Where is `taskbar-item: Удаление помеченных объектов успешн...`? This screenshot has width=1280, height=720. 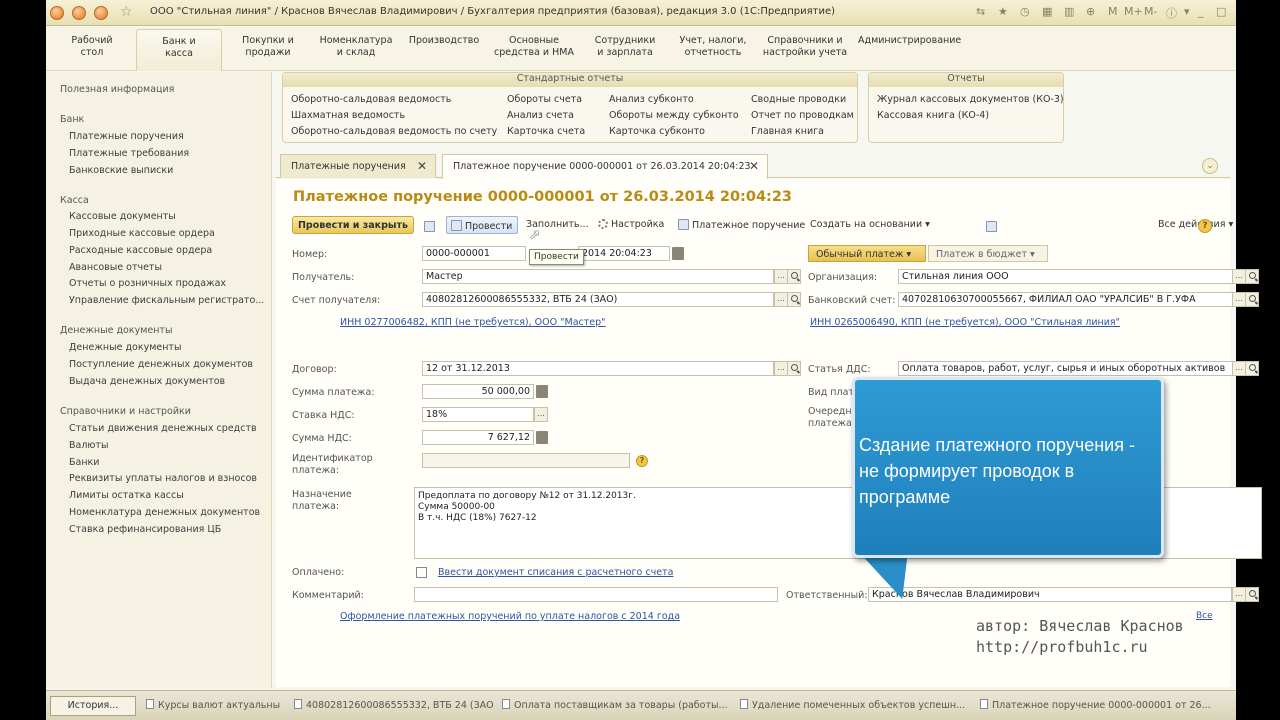
taskbar-item: Удаление помеченных объектов успешн... is located at coordinates (856, 705).